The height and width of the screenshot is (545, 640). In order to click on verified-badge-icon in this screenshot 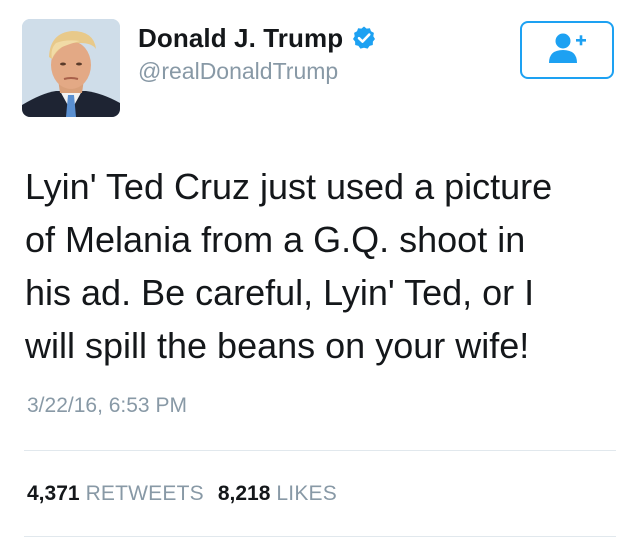, I will do `click(364, 38)`.